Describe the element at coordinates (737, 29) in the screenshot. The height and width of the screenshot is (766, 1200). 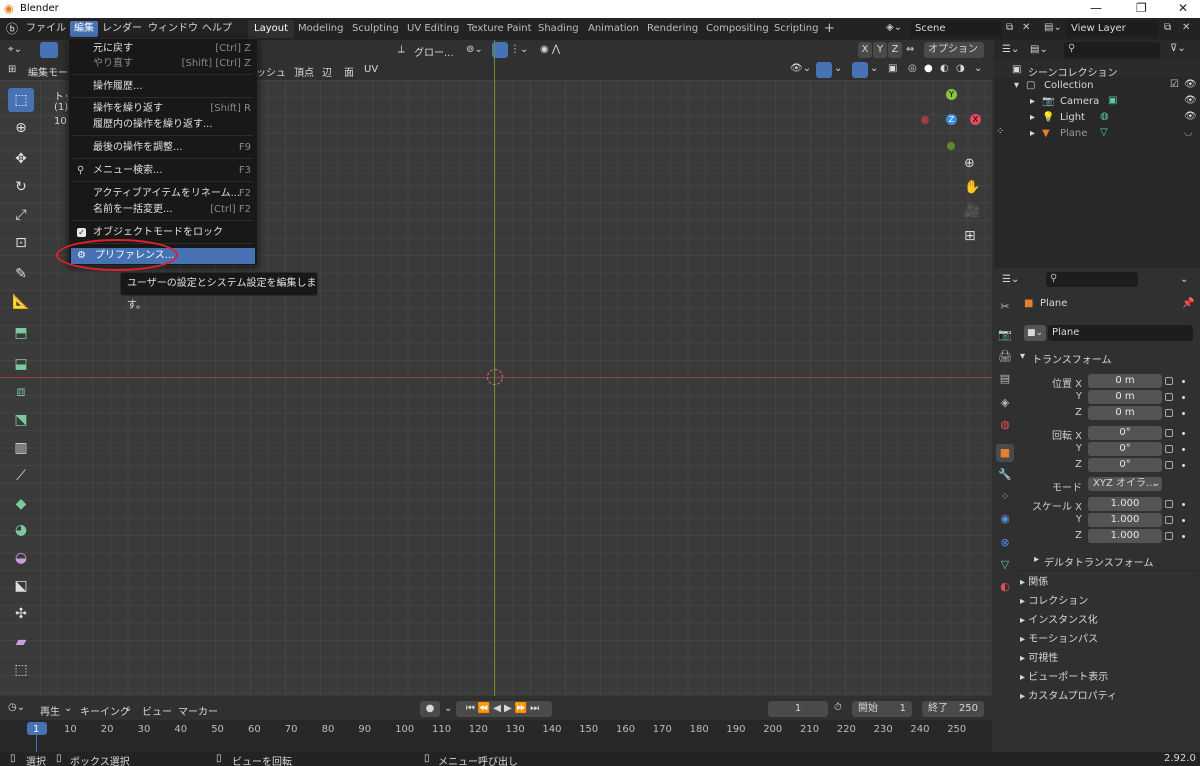
I see `tab-compositing: Compositing` at that location.